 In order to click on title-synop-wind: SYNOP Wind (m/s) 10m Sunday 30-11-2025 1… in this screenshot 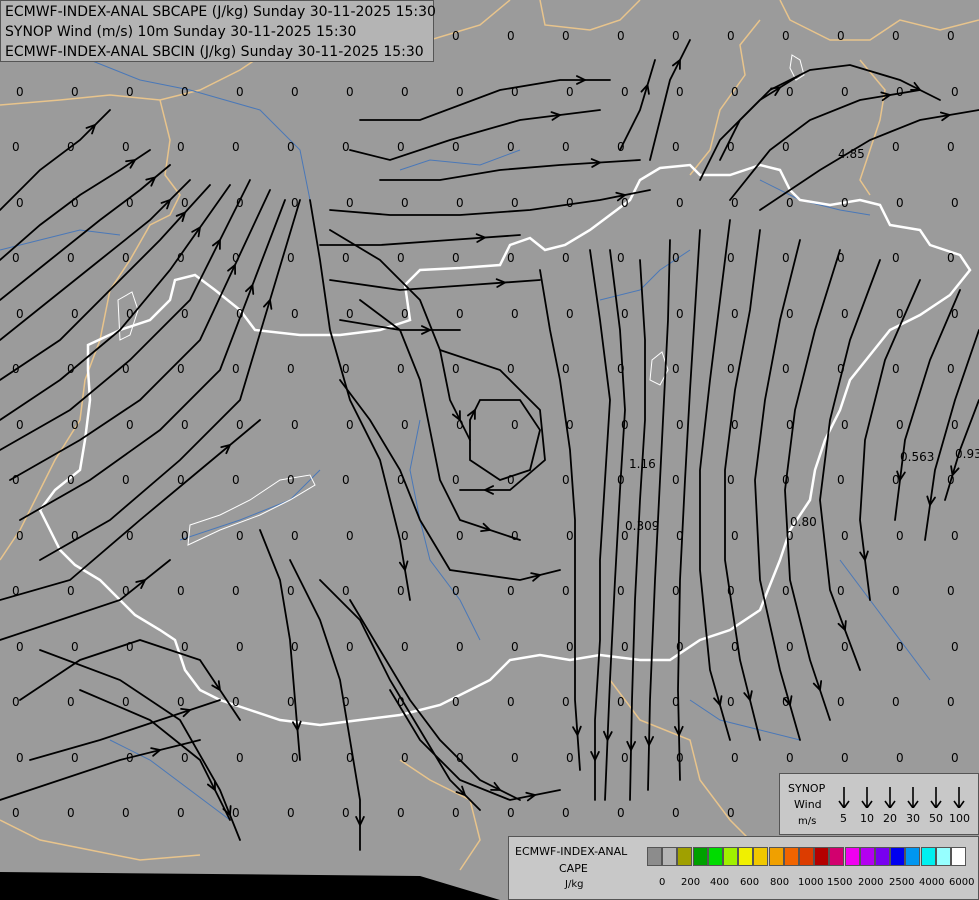, I will do `click(181, 32)`.